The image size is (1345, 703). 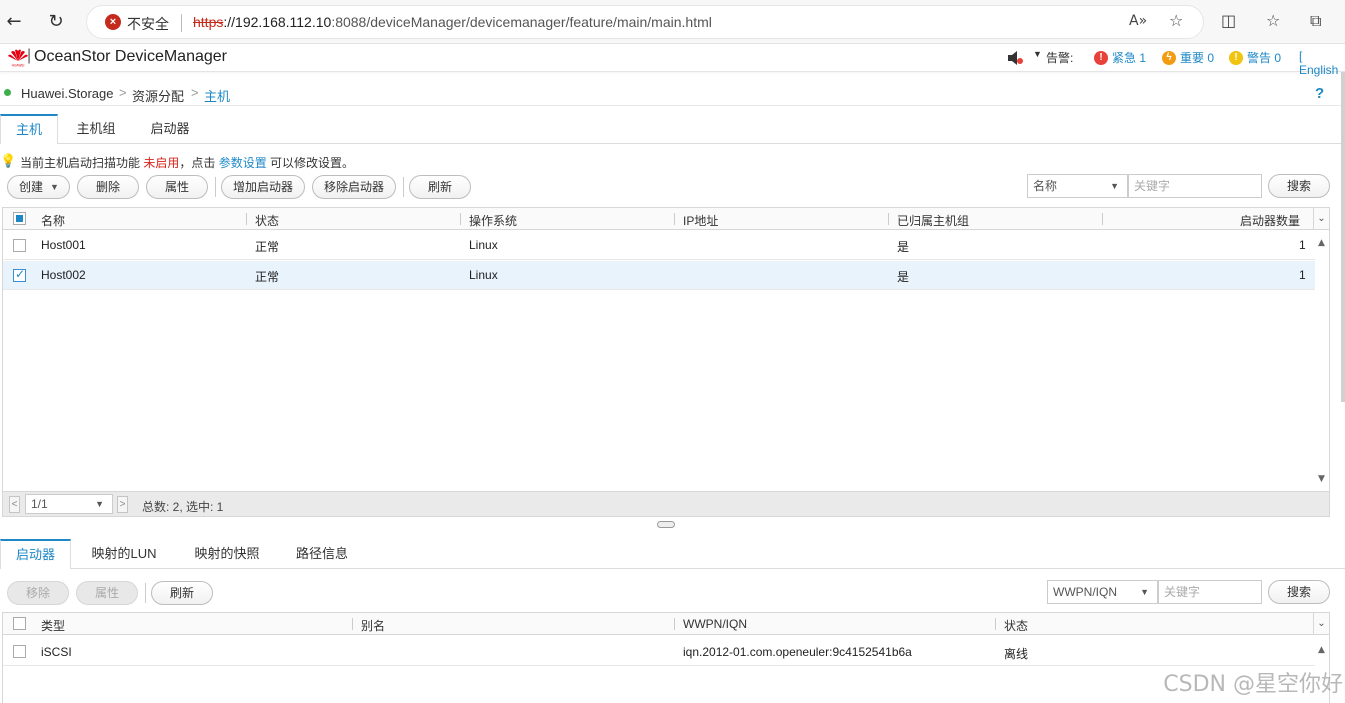 What do you see at coordinates (1315, 21) in the screenshot?
I see `collections-icon: ⧉` at bounding box center [1315, 21].